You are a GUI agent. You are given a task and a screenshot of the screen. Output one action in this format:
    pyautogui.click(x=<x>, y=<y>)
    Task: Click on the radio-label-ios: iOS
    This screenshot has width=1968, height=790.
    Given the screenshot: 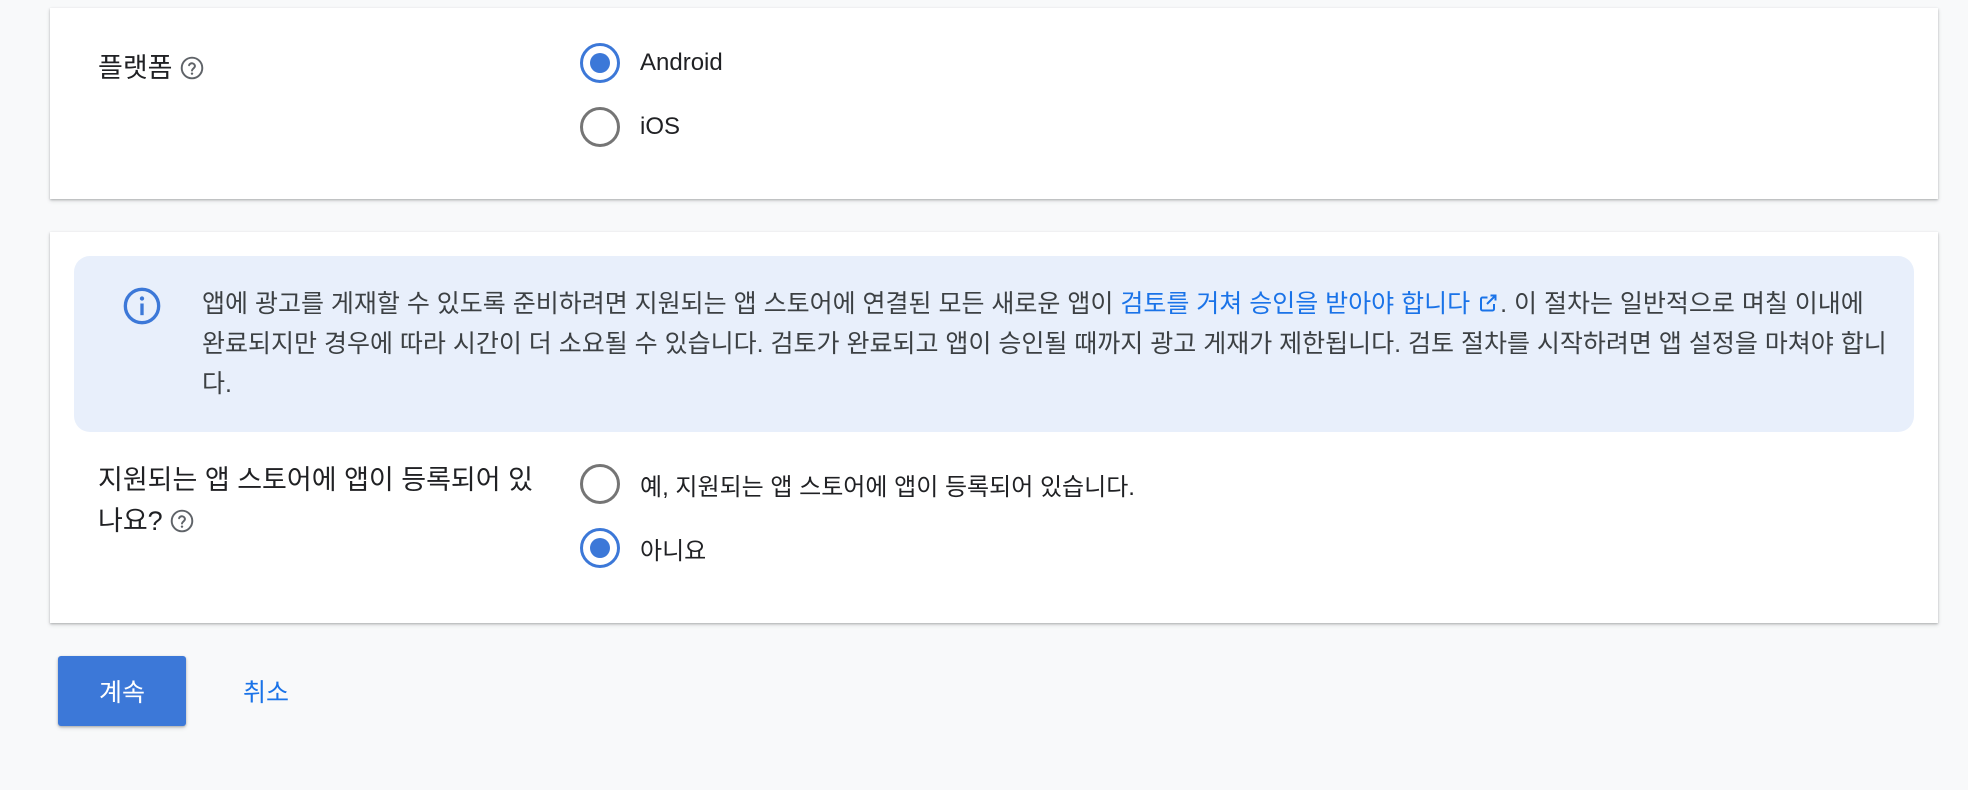 What is the action you would take?
    pyautogui.click(x=660, y=126)
    